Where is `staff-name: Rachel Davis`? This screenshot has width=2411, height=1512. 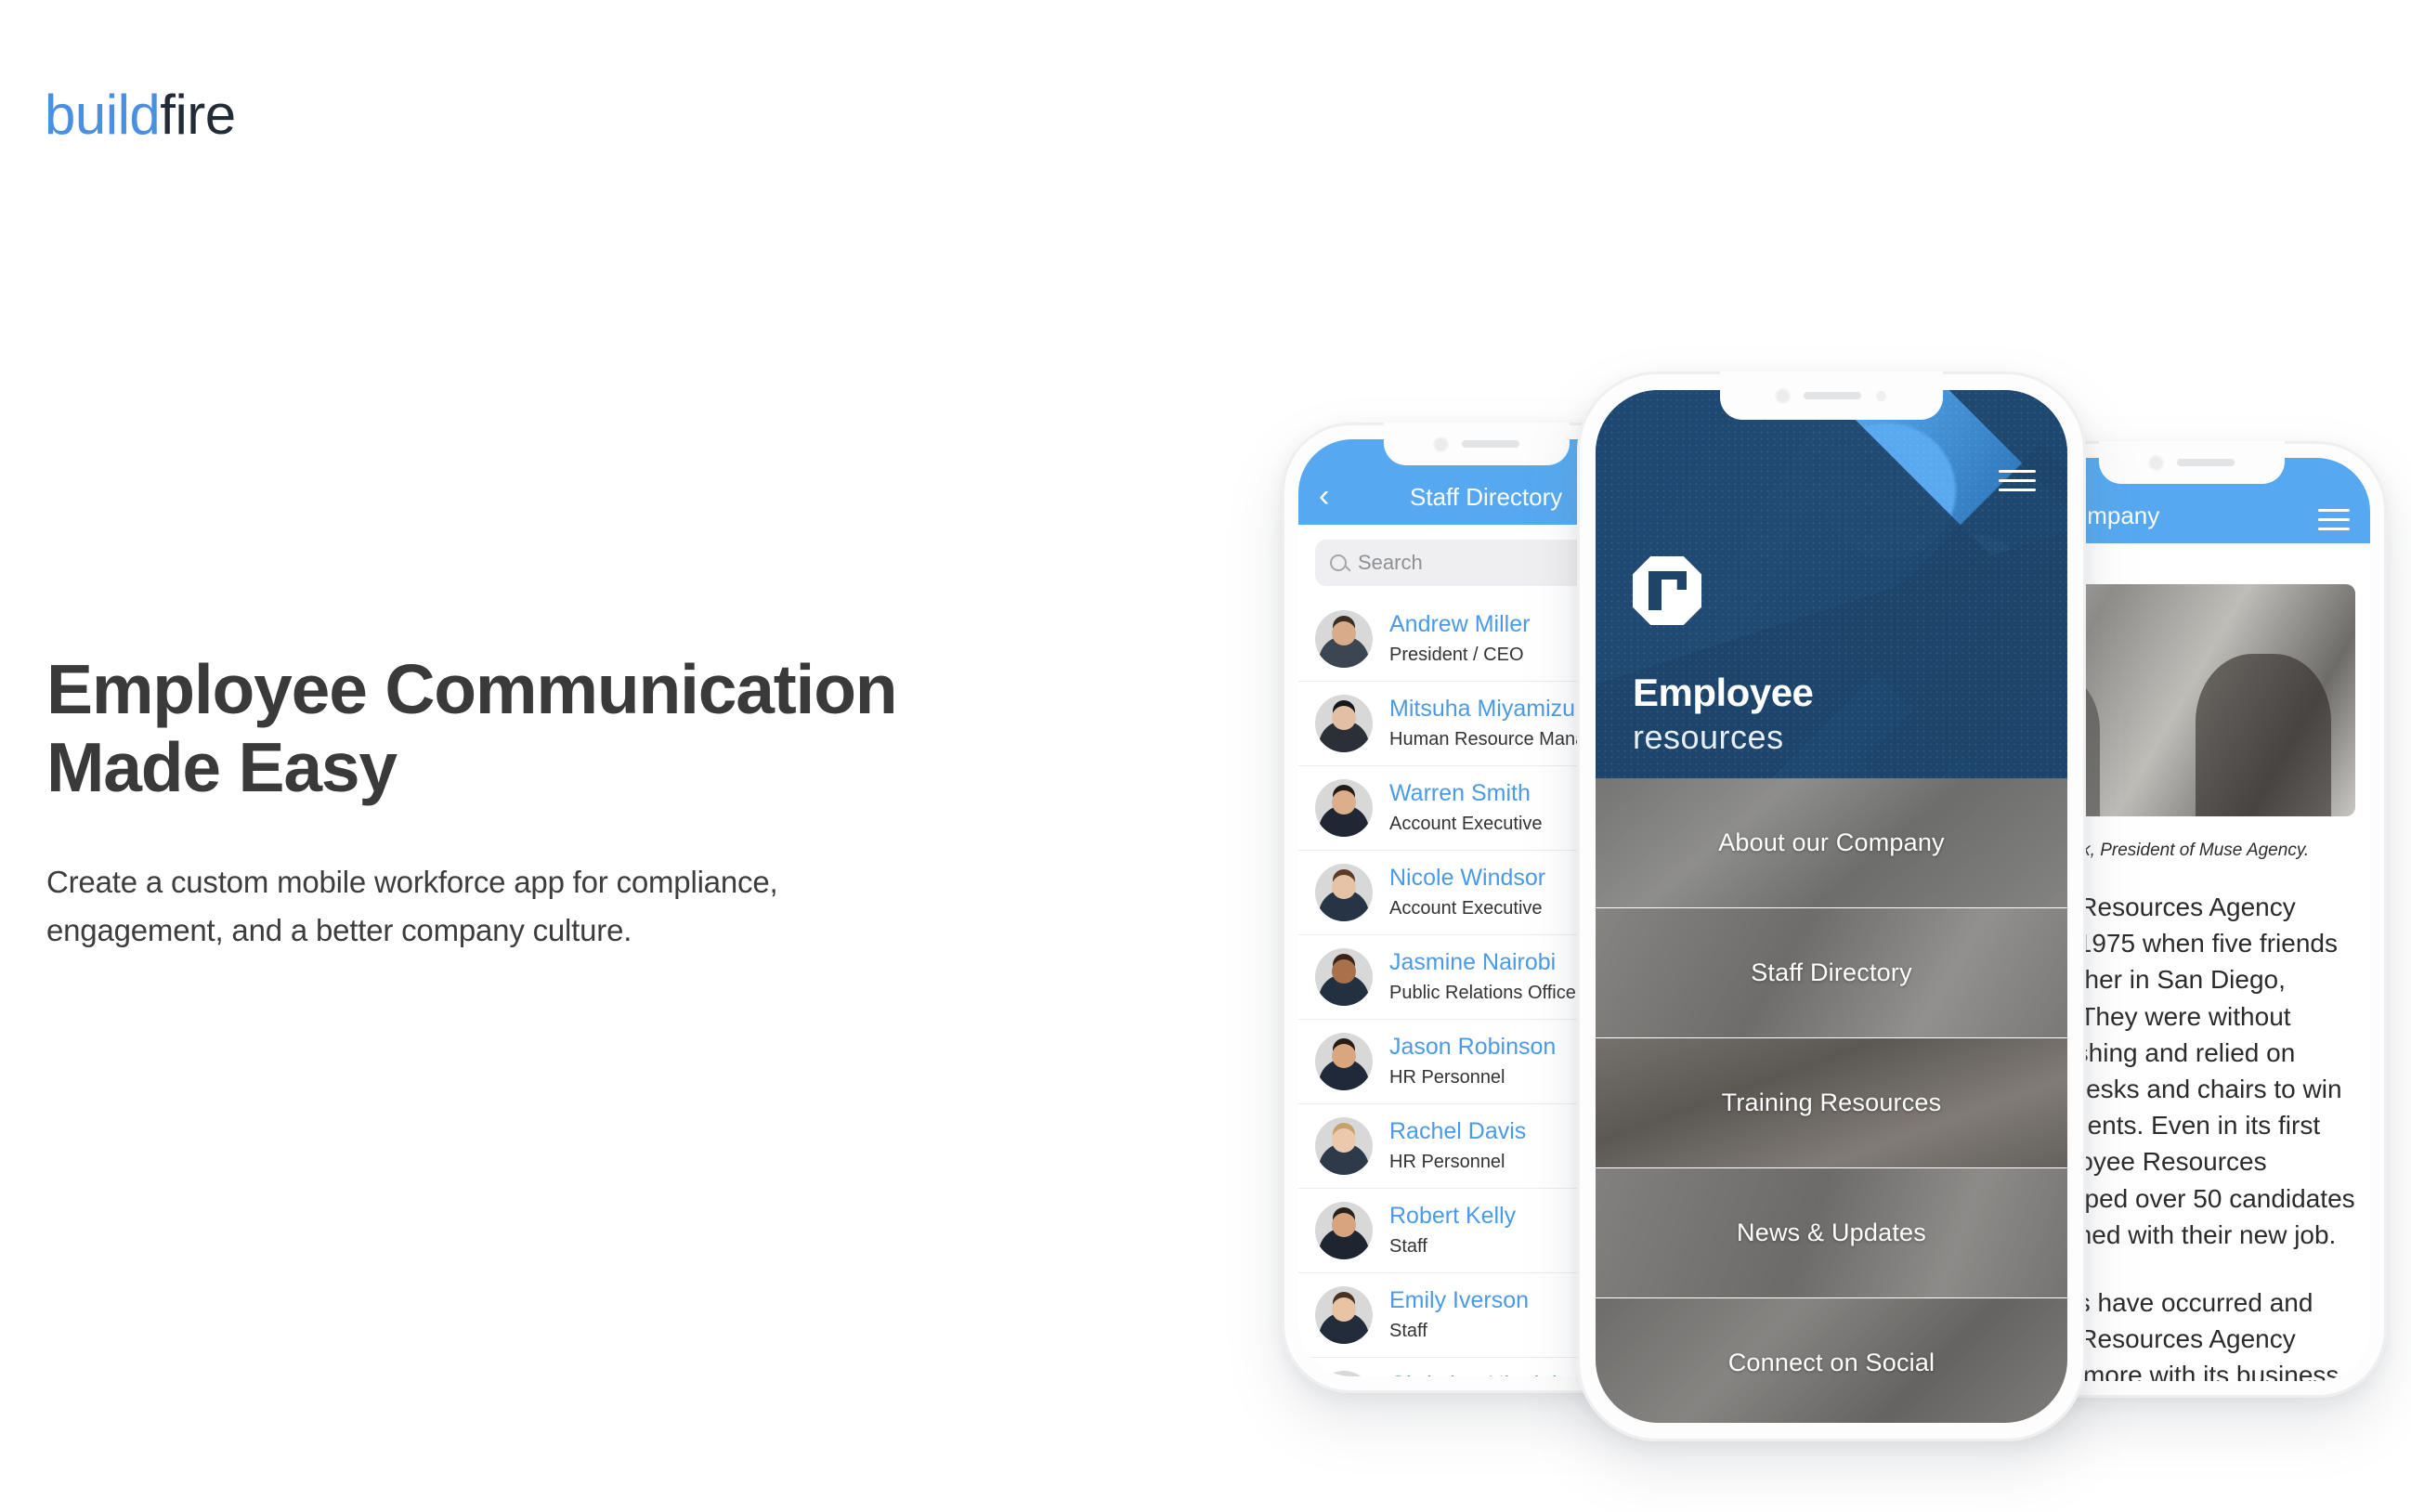 staff-name: Rachel Davis is located at coordinates (1457, 1131).